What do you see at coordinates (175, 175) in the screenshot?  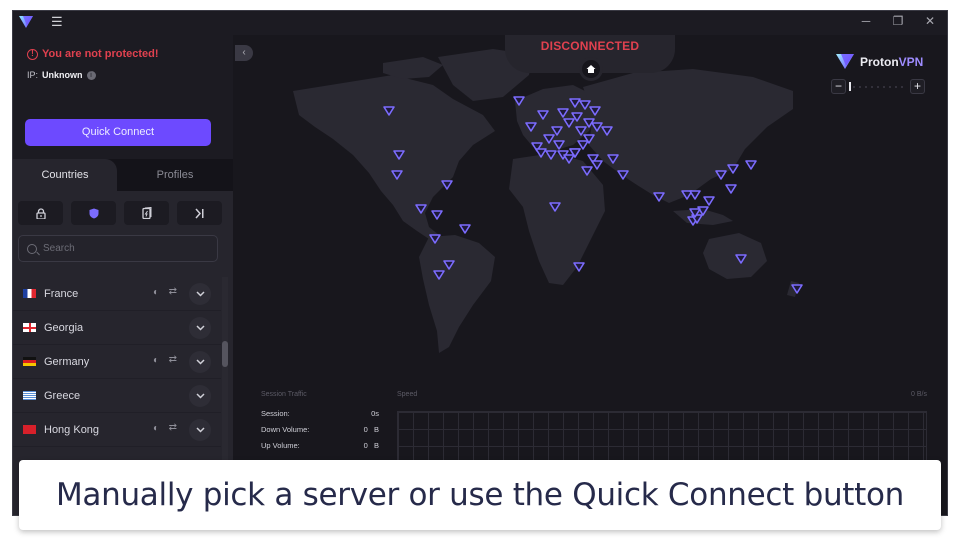 I see `tab-profiles: Profiles` at bounding box center [175, 175].